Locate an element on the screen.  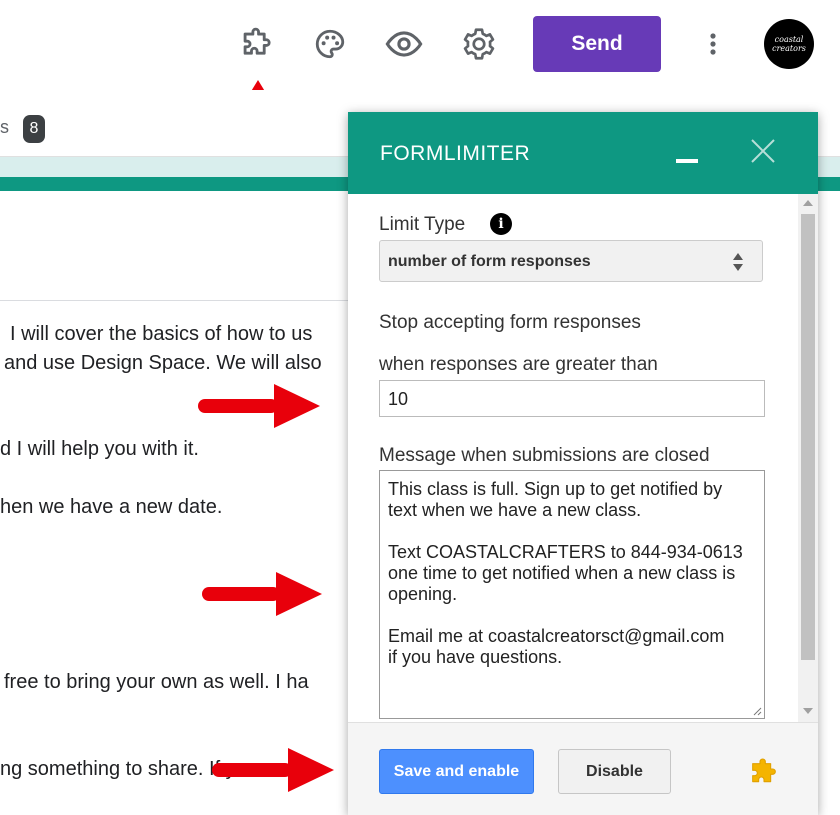
tab-responses-label: s is located at coordinates (4, 127).